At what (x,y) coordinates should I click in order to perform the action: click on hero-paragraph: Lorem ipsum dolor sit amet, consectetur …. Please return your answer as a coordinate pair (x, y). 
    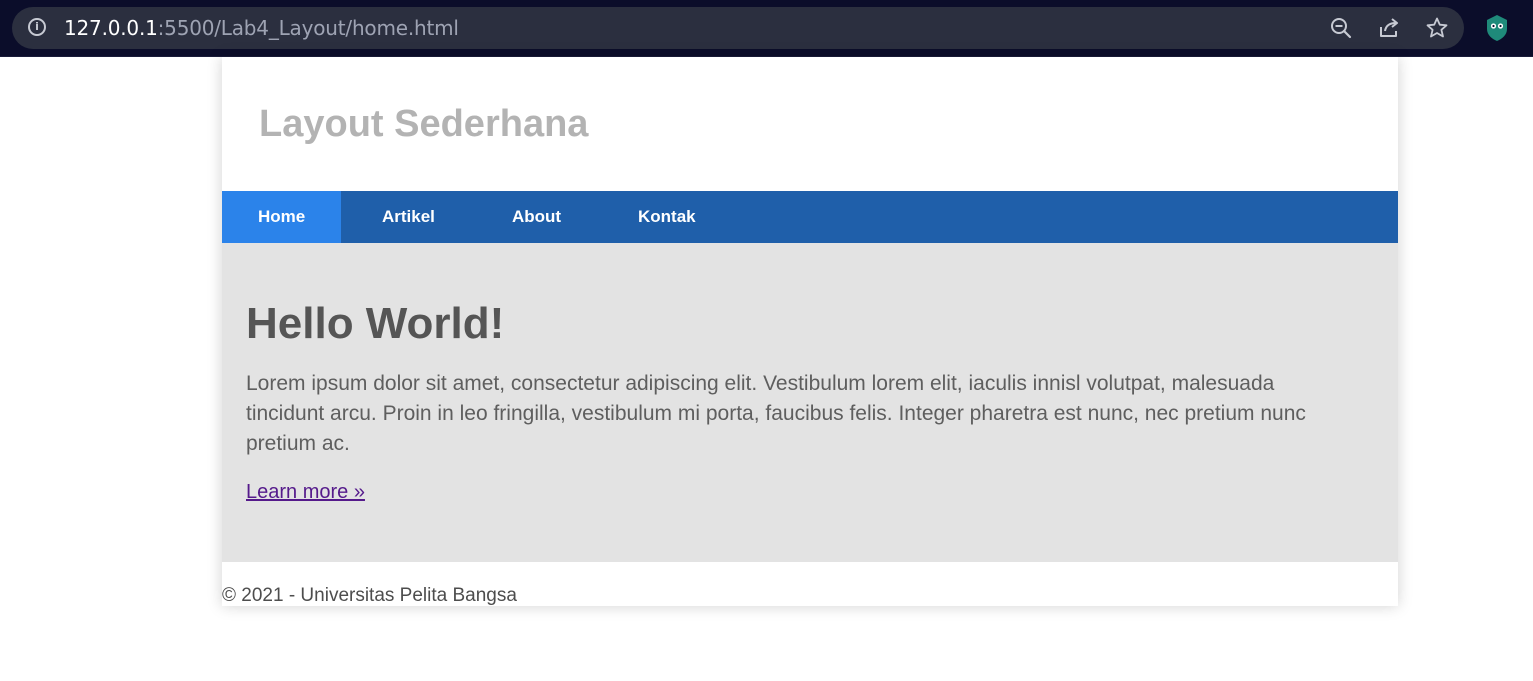
    Looking at the image, I should click on (776, 413).